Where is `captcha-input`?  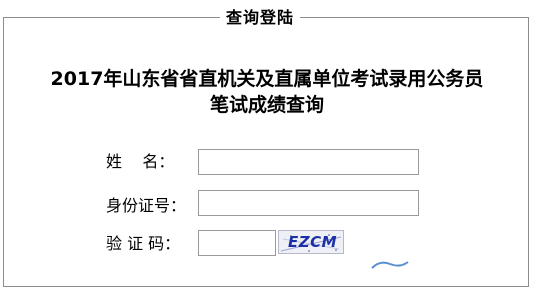 captcha-input is located at coordinates (237, 243).